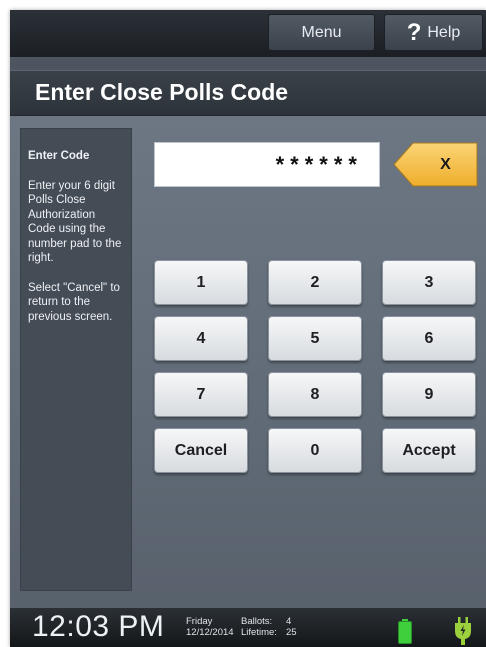 This screenshot has width=486, height=647. I want to click on date-block: Friday 12/12/2014, so click(210, 627).